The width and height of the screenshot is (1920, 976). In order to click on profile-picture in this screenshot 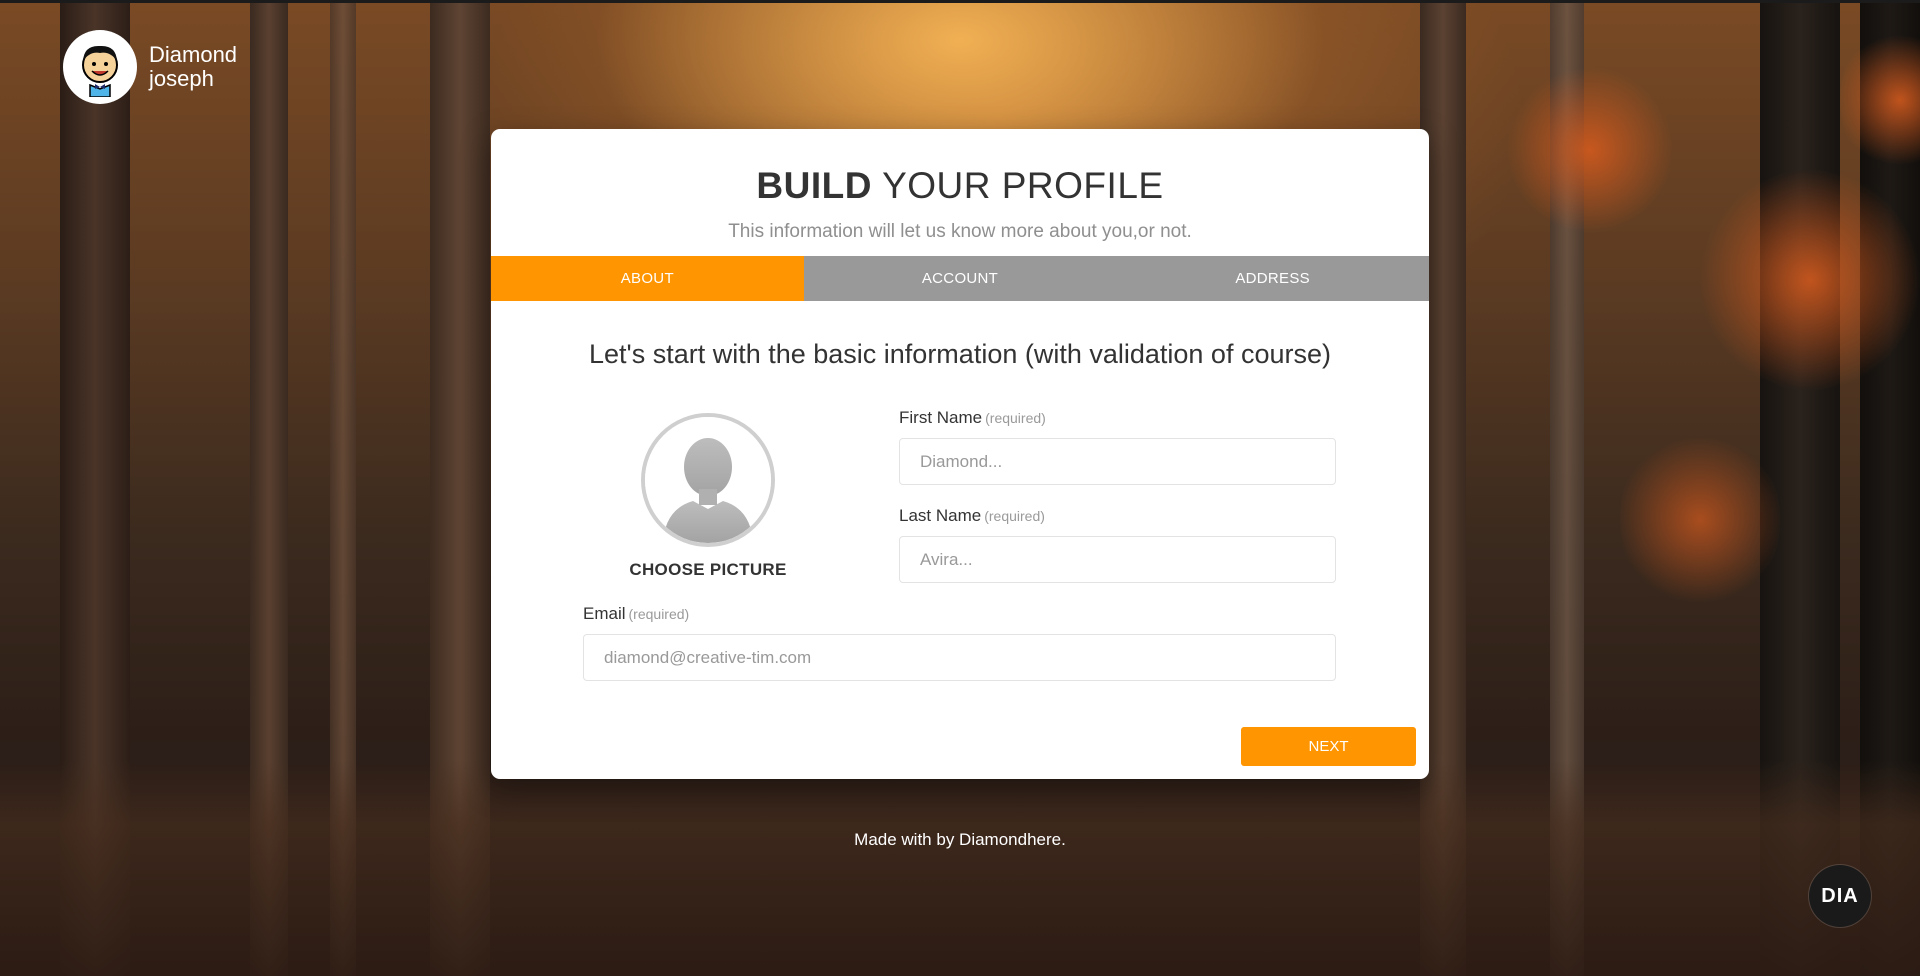, I will do `click(708, 480)`.